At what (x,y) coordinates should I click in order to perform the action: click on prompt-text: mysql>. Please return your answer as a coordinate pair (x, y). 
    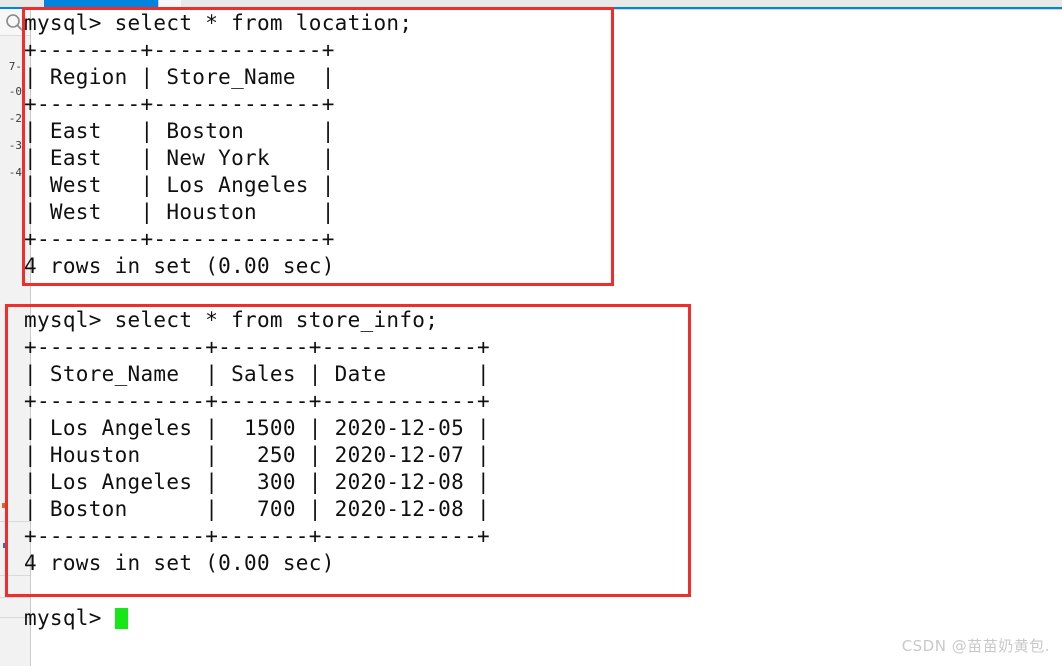
    Looking at the image, I should click on (69, 618).